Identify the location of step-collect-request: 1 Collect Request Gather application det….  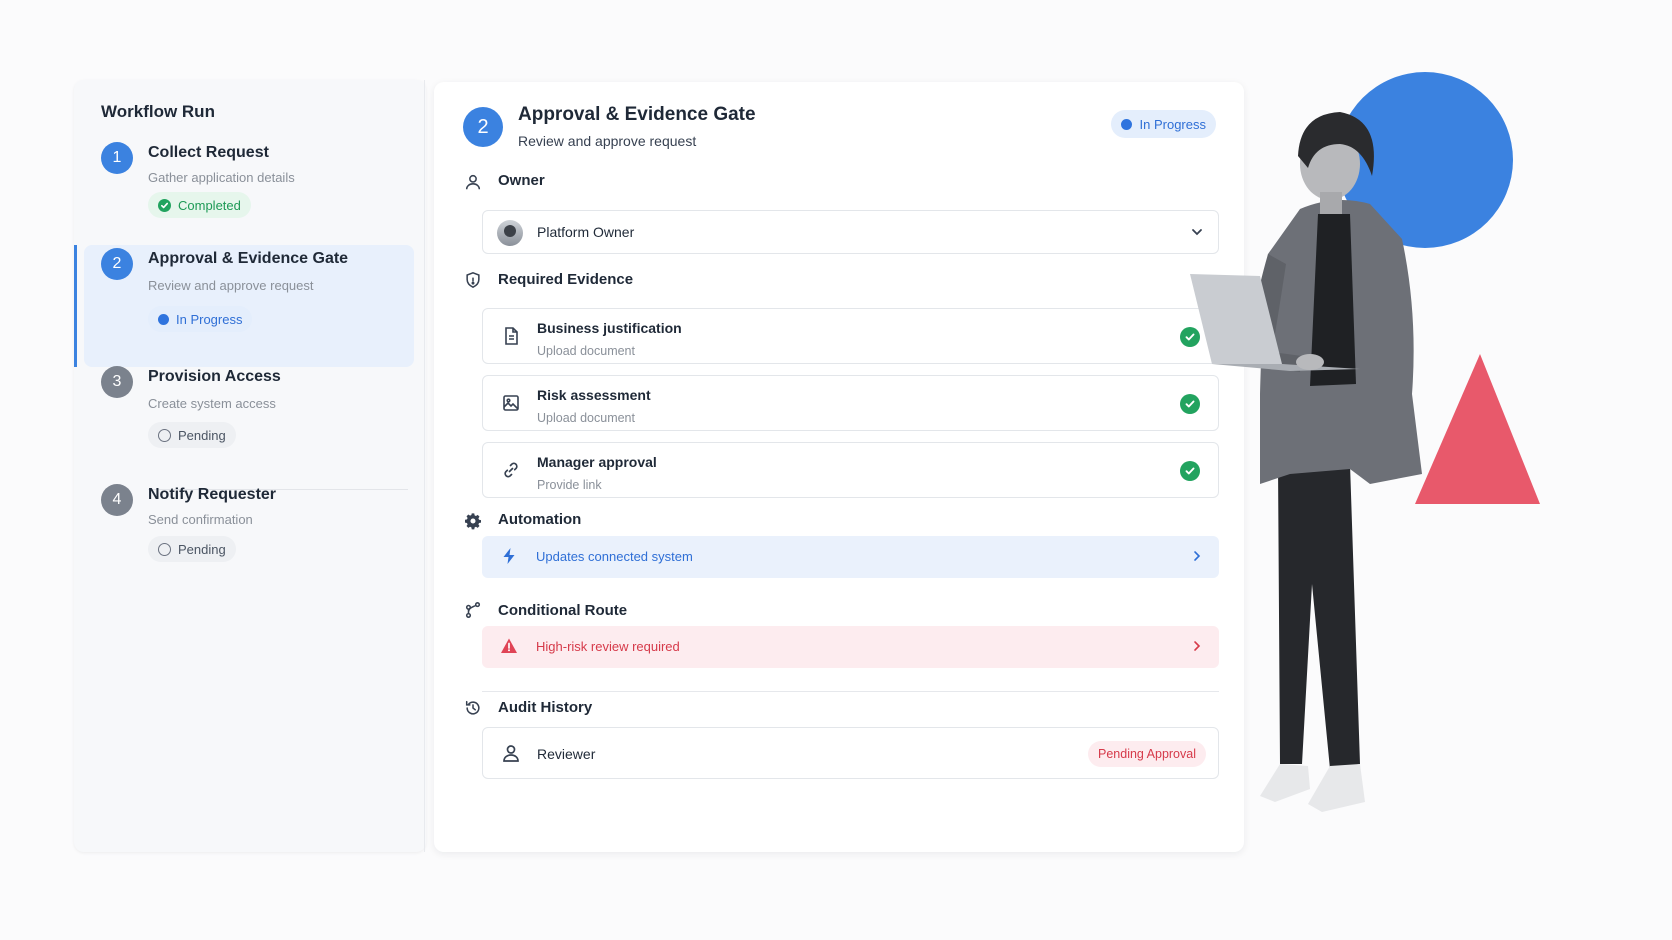
(249, 187).